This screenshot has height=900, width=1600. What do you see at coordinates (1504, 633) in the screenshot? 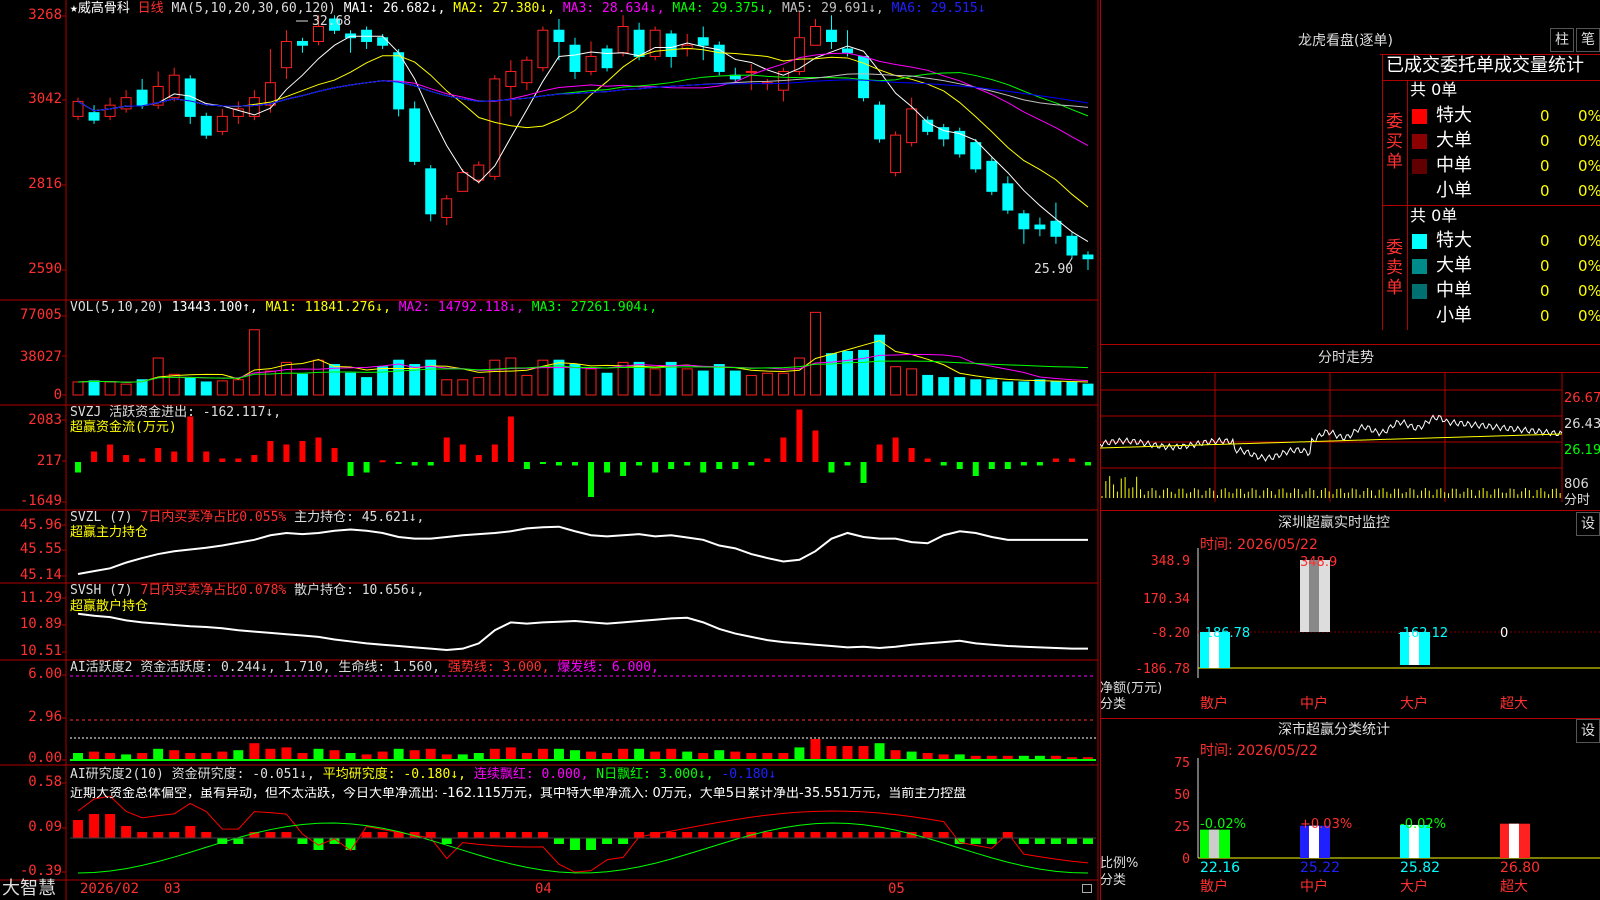
I see `monitor-value-3: 0` at bounding box center [1504, 633].